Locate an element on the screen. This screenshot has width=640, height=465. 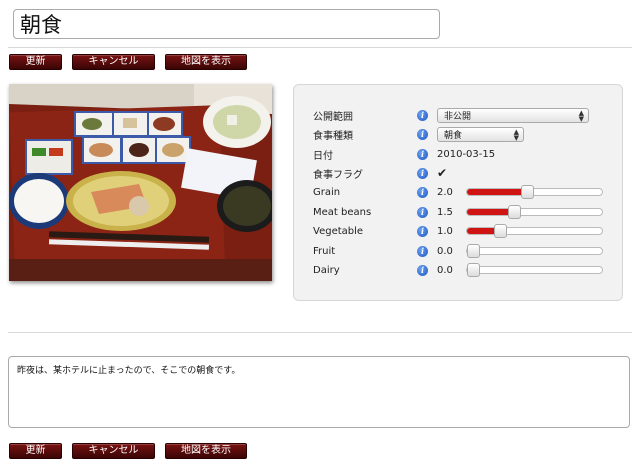
meal-flag-label: 食事フラグ is located at coordinates (338, 175).